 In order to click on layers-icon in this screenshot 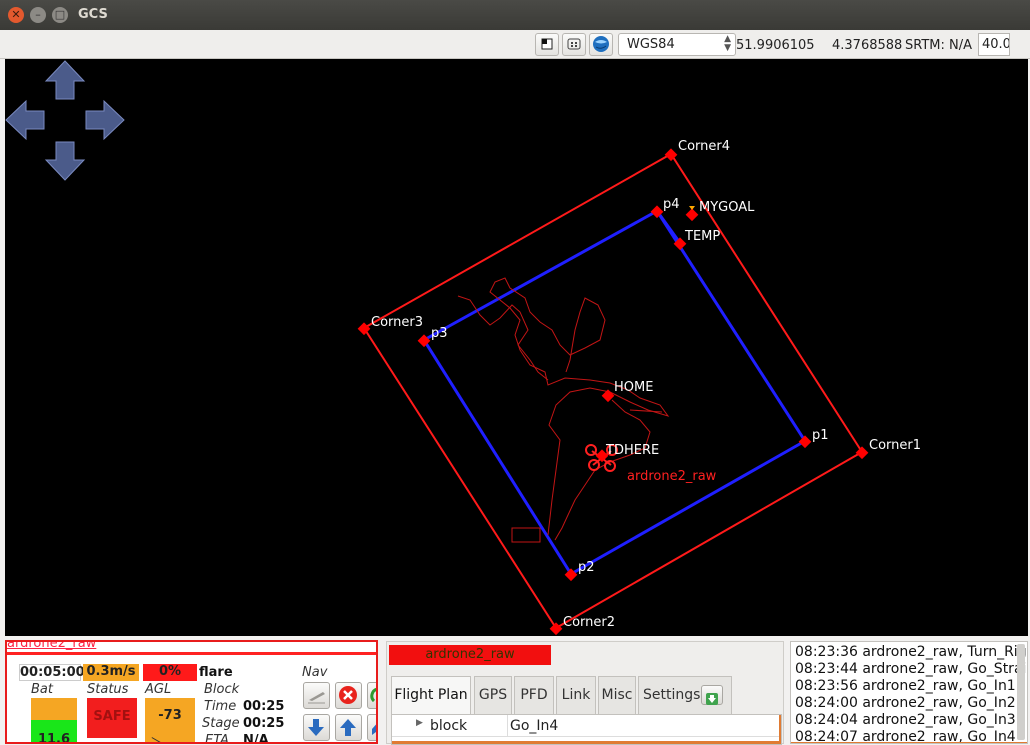, I will do `click(547, 44)`.